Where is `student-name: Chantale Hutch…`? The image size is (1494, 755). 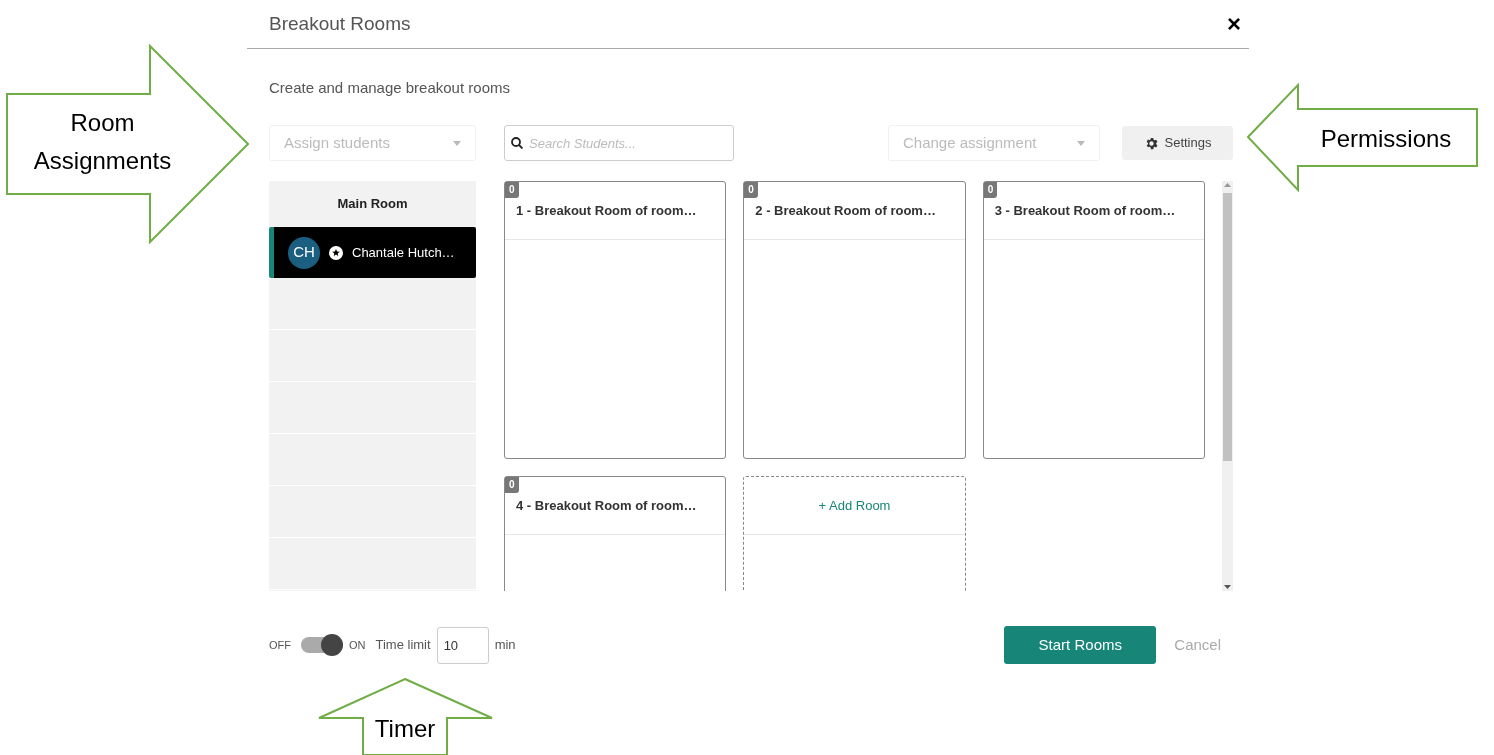 student-name: Chantale Hutch… is located at coordinates (403, 252).